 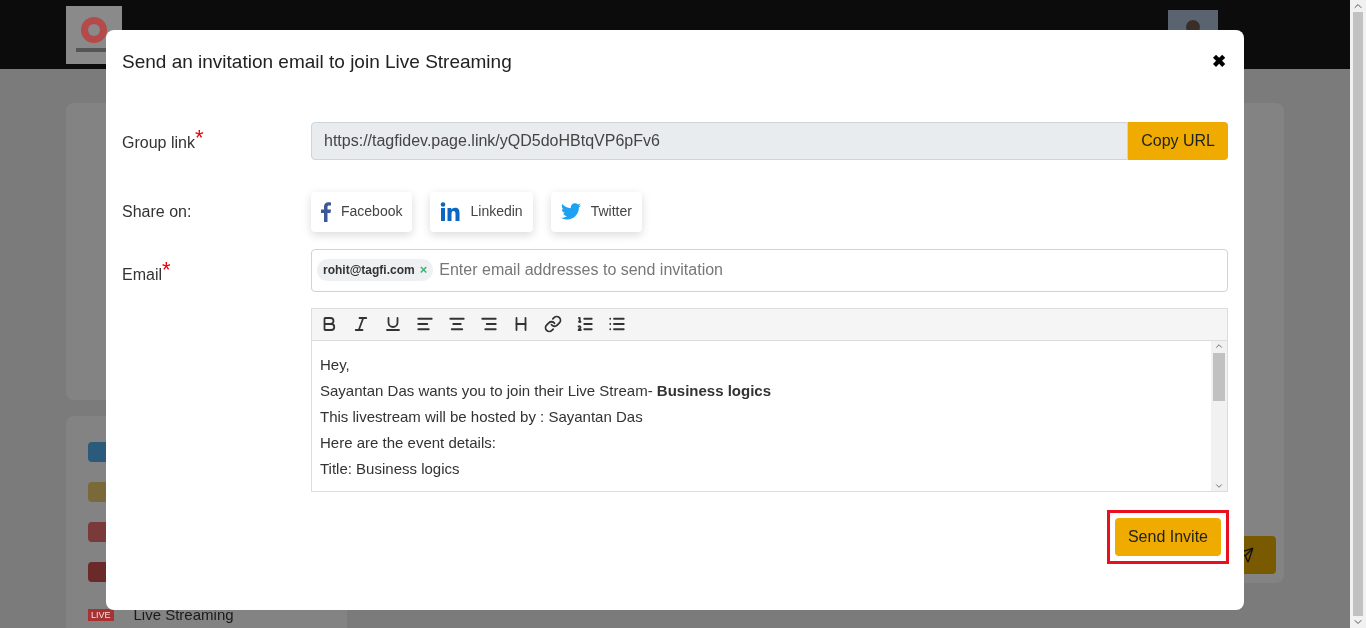 I want to click on email-field: rohit@tagfi.com × Enter email addresses to send invitation, so click(x=769, y=270).